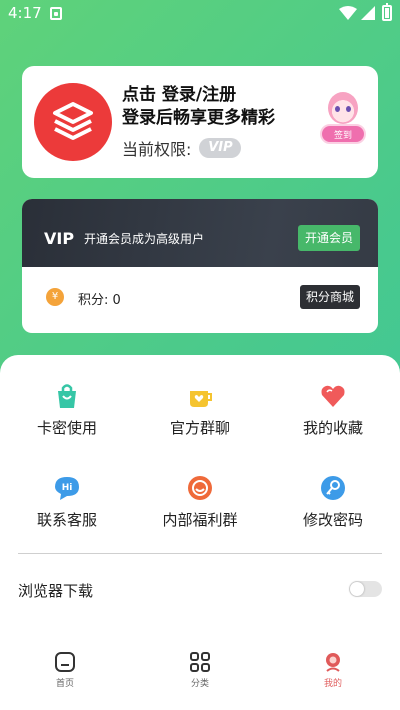  What do you see at coordinates (332, 520) in the screenshot?
I see `menu-item-label: 修改密码` at bounding box center [332, 520].